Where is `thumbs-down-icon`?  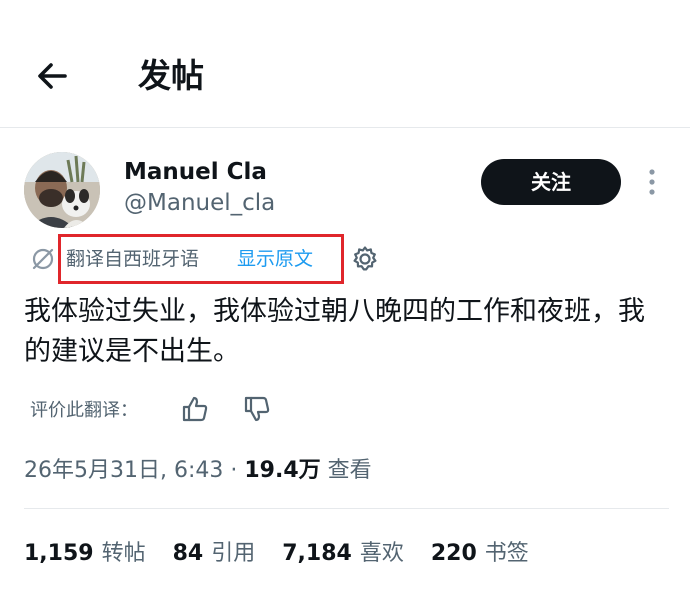
thumbs-down-icon is located at coordinates (257, 409).